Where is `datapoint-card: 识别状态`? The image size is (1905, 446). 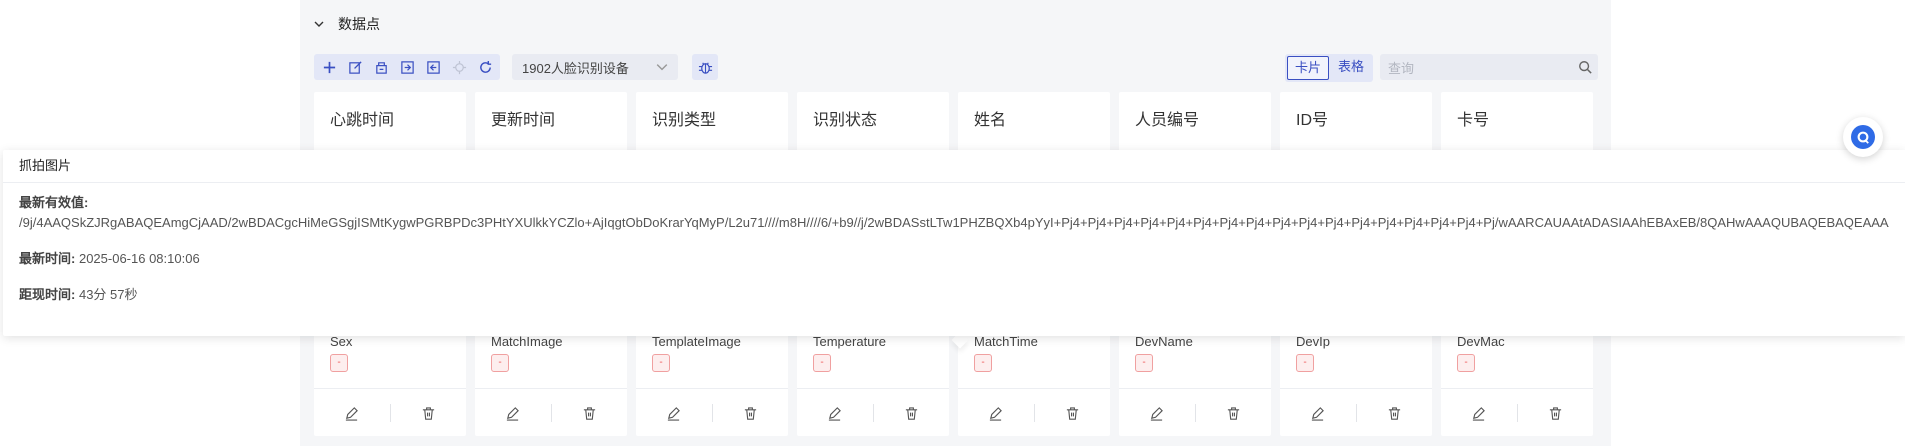 datapoint-card: 识别状态 is located at coordinates (873, 122).